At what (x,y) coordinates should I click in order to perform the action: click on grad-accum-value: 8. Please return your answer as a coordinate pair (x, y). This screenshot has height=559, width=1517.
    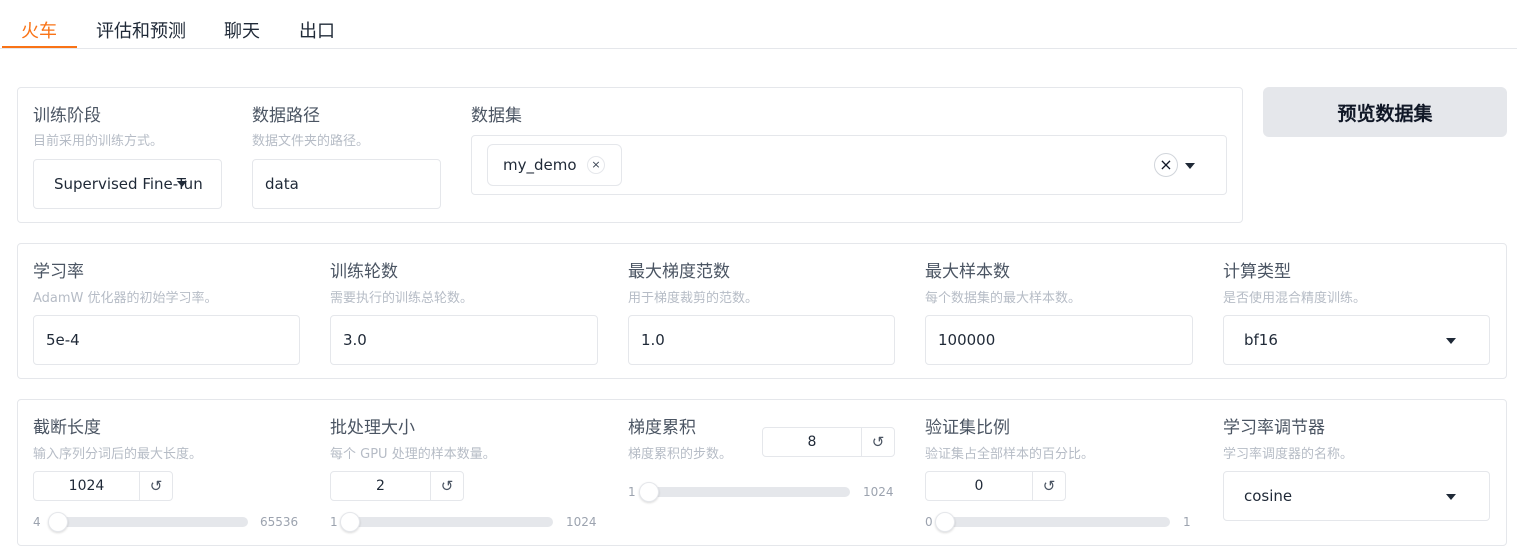
    Looking at the image, I should click on (812, 442).